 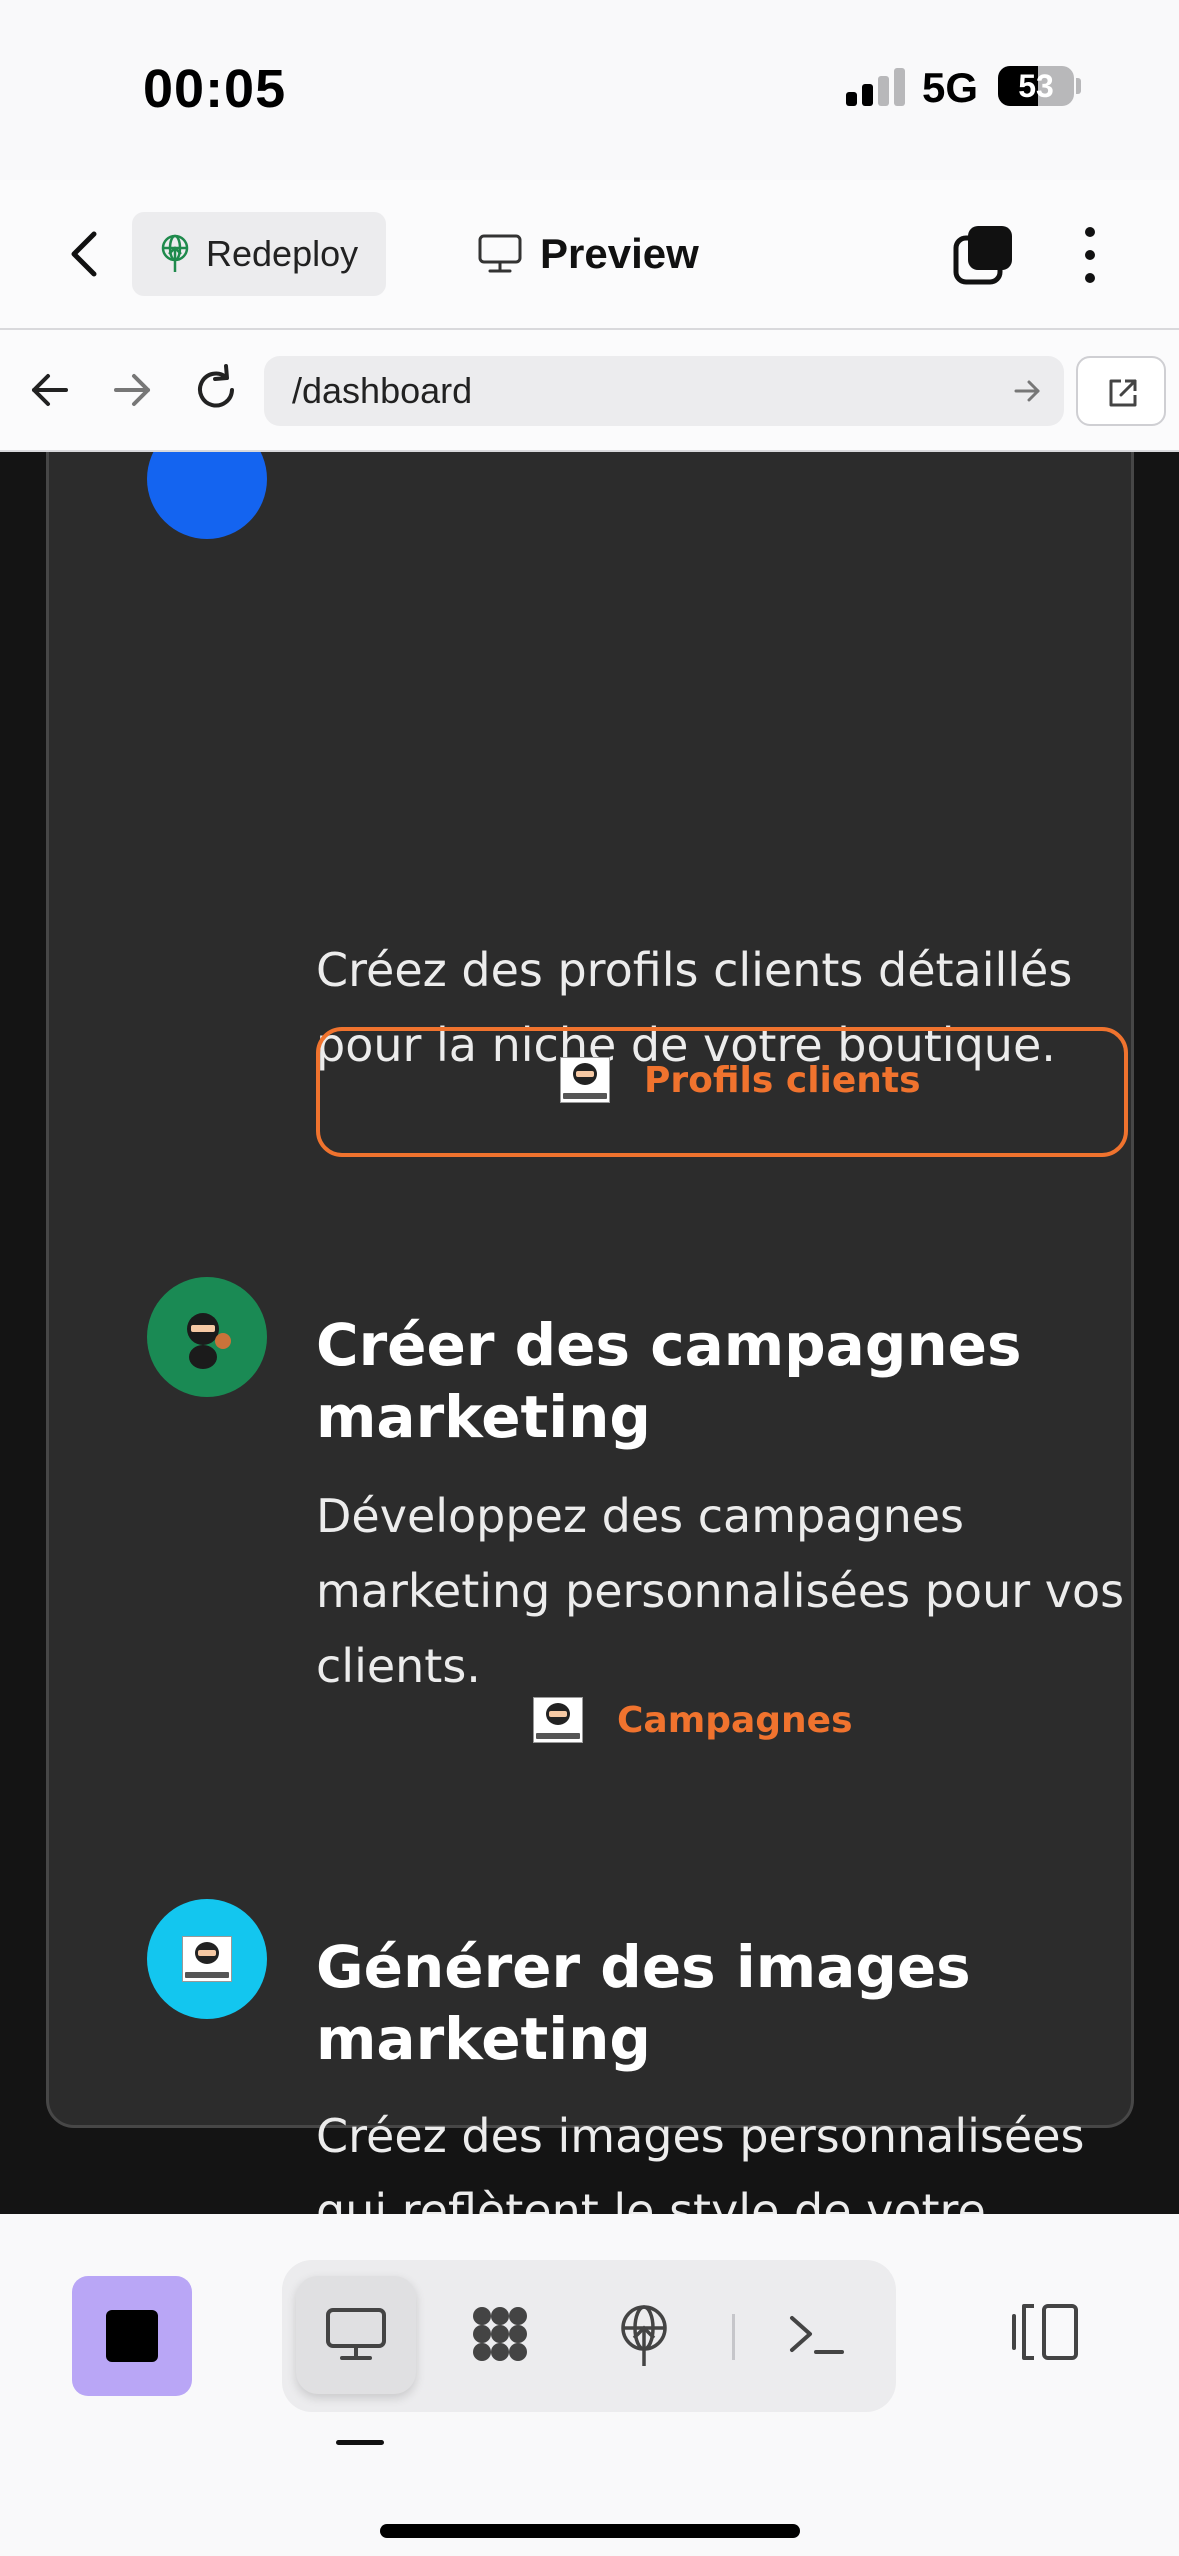 I want to click on dock-tabs, so click(x=589, y=2336).